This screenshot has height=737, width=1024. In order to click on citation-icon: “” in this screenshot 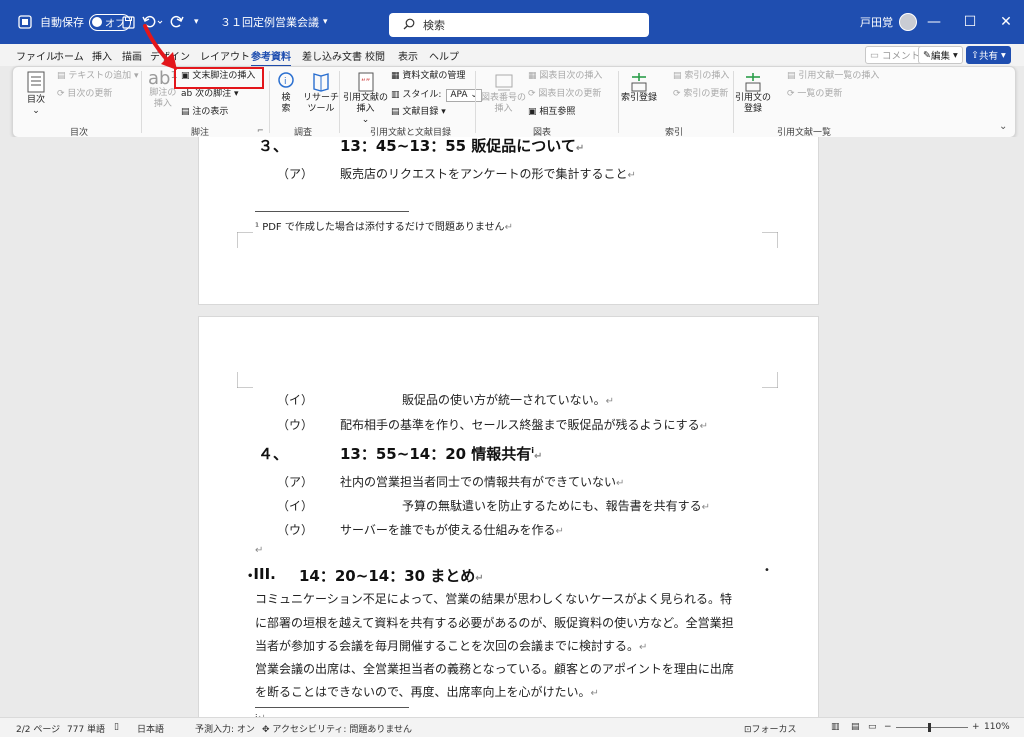, I will do `click(365, 82)`.